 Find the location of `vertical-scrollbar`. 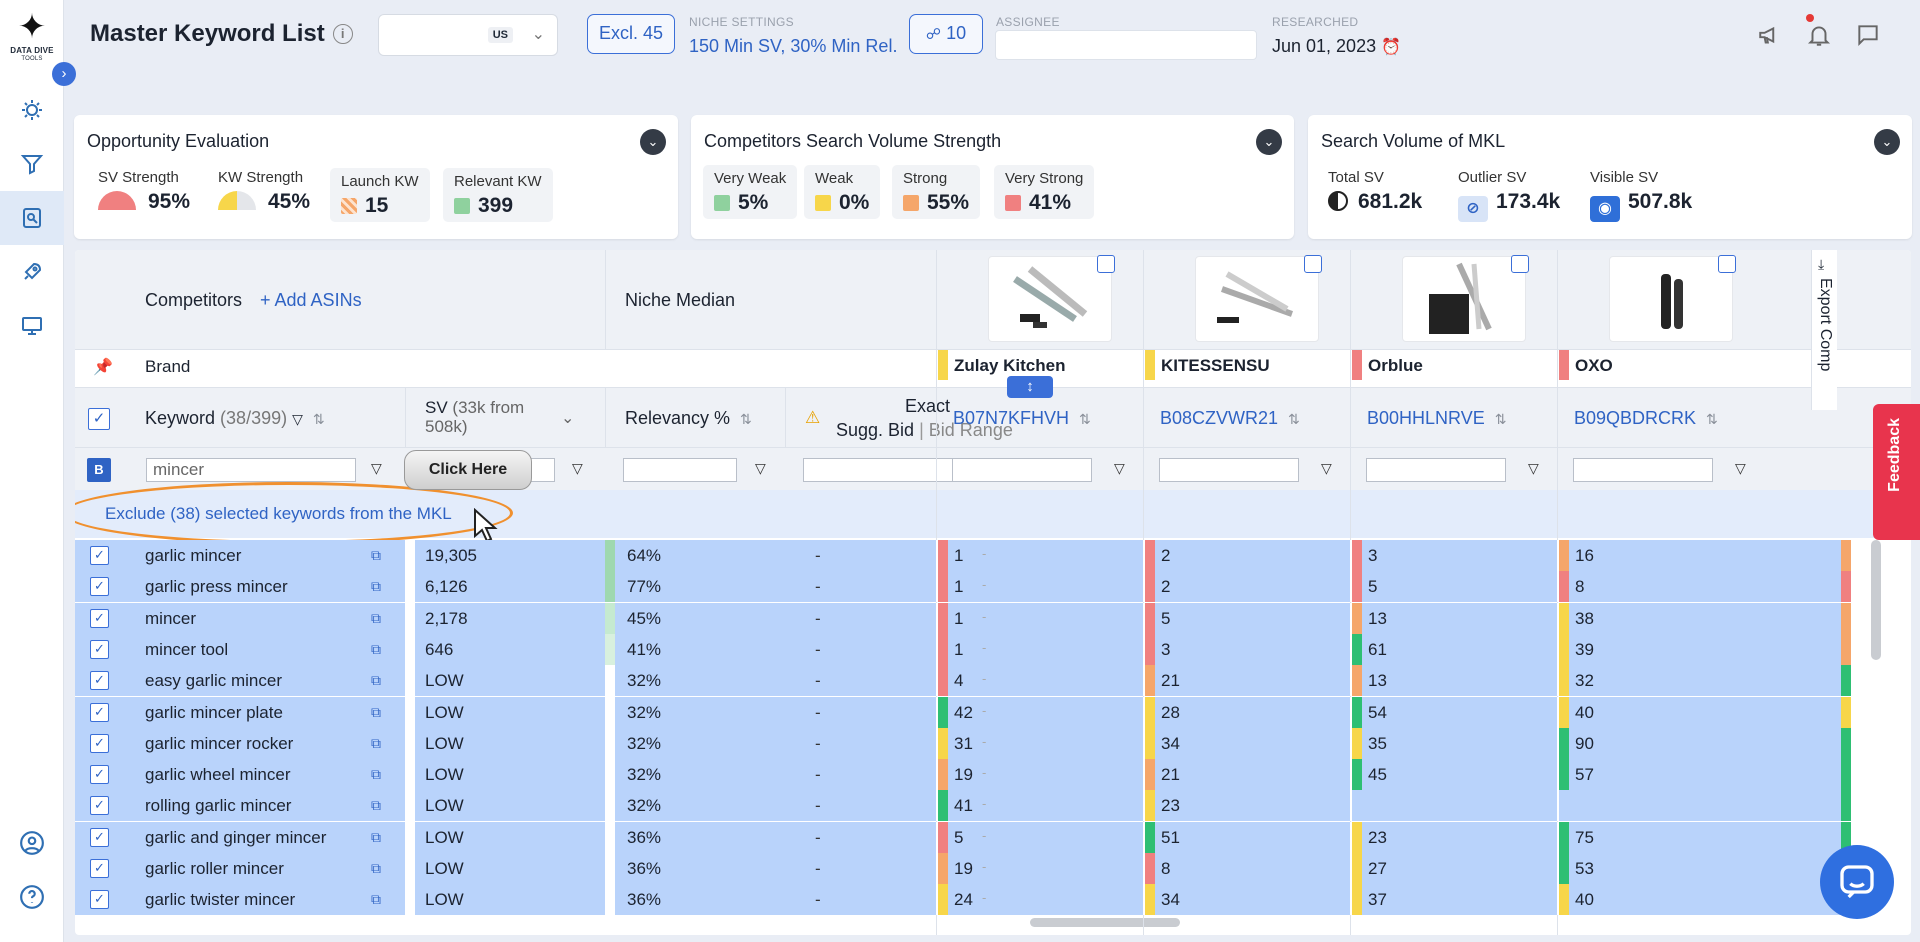

vertical-scrollbar is located at coordinates (1876, 600).